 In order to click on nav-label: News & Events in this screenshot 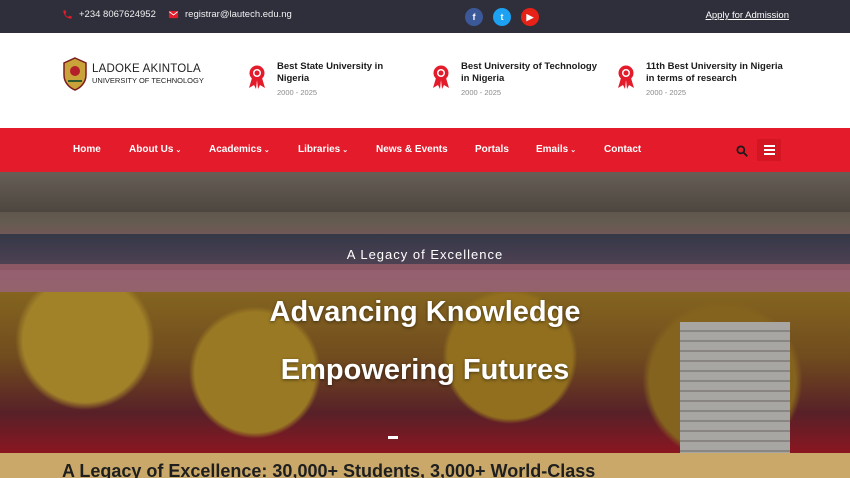, I will do `click(412, 149)`.